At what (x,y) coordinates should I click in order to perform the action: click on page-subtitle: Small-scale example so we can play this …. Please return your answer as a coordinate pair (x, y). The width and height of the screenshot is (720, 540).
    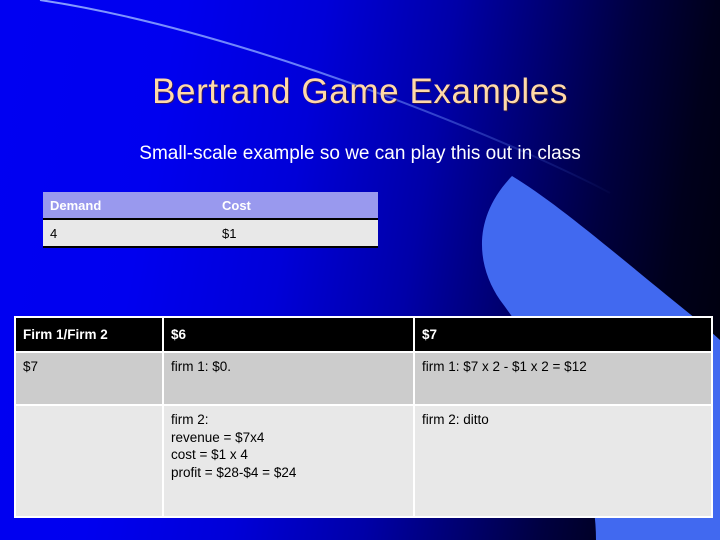
    Looking at the image, I should click on (360, 153).